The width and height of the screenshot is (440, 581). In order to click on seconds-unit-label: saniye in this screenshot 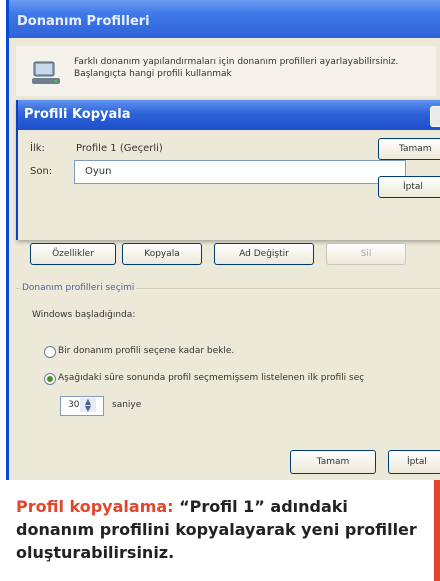, I will do `click(127, 405)`.